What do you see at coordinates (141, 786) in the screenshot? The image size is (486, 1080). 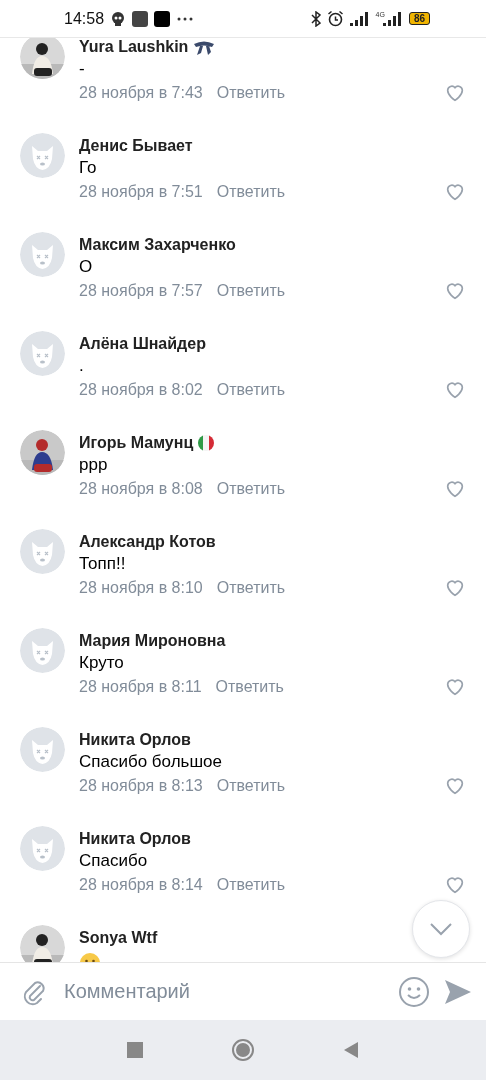 I see `comment-date: 28 ноября в 8:13` at bounding box center [141, 786].